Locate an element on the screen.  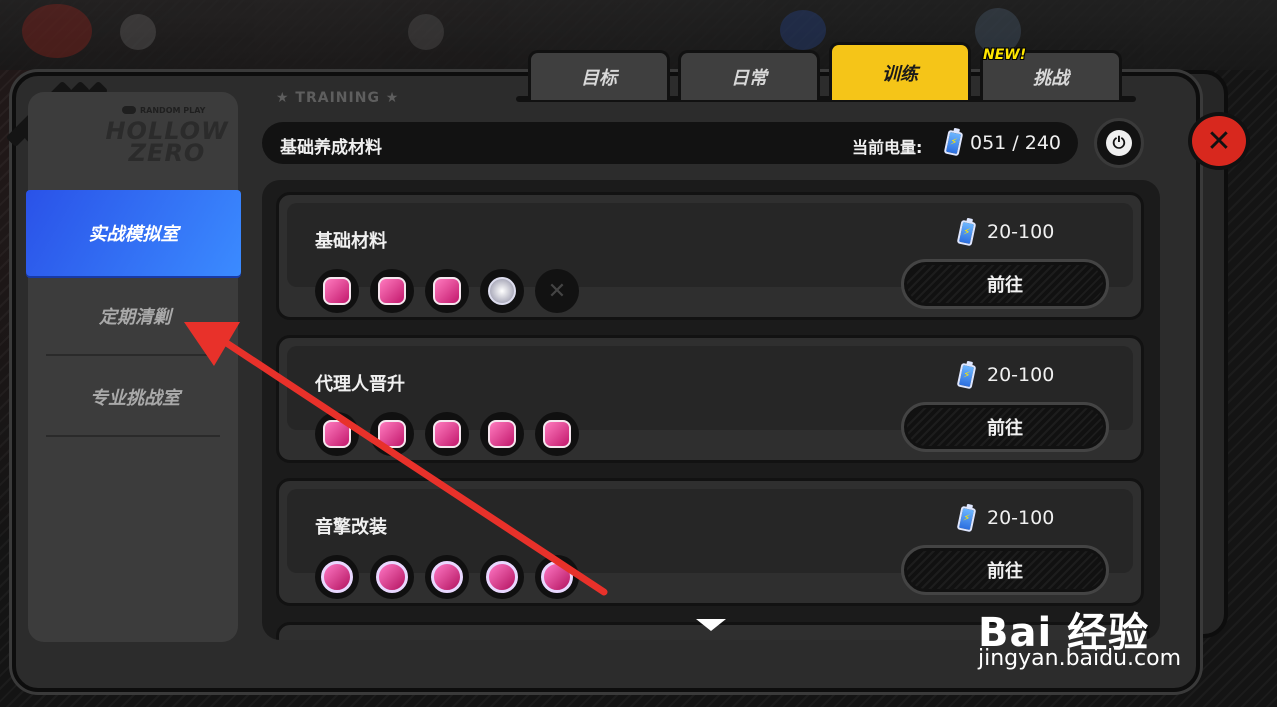
close-icon: ✕ is located at coordinates (1219, 141).